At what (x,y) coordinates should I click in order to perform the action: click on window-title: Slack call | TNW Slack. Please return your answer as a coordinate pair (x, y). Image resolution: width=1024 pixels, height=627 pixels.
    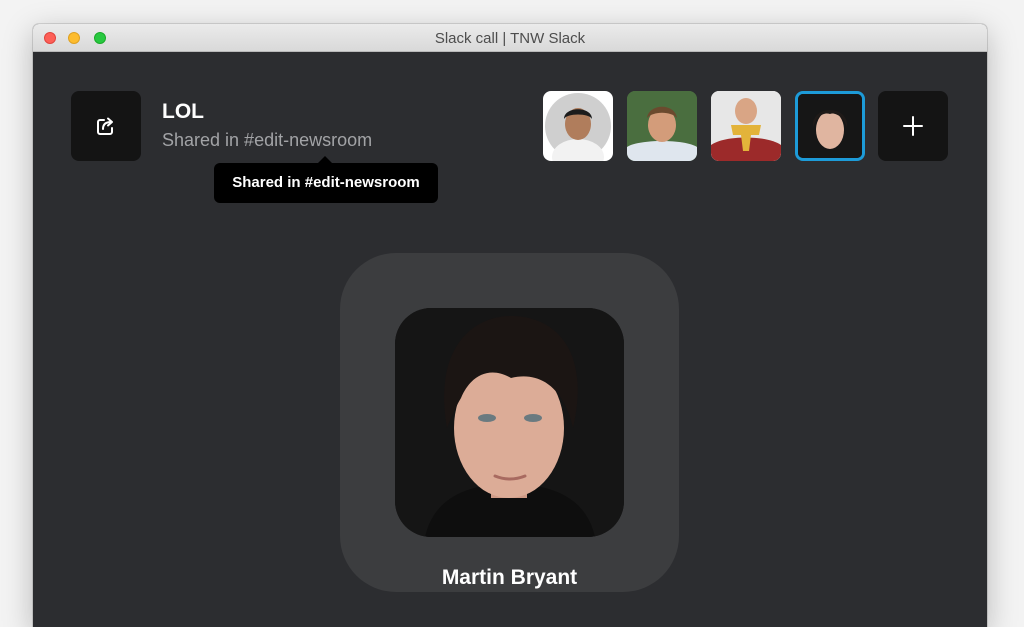
    Looking at the image, I should click on (510, 38).